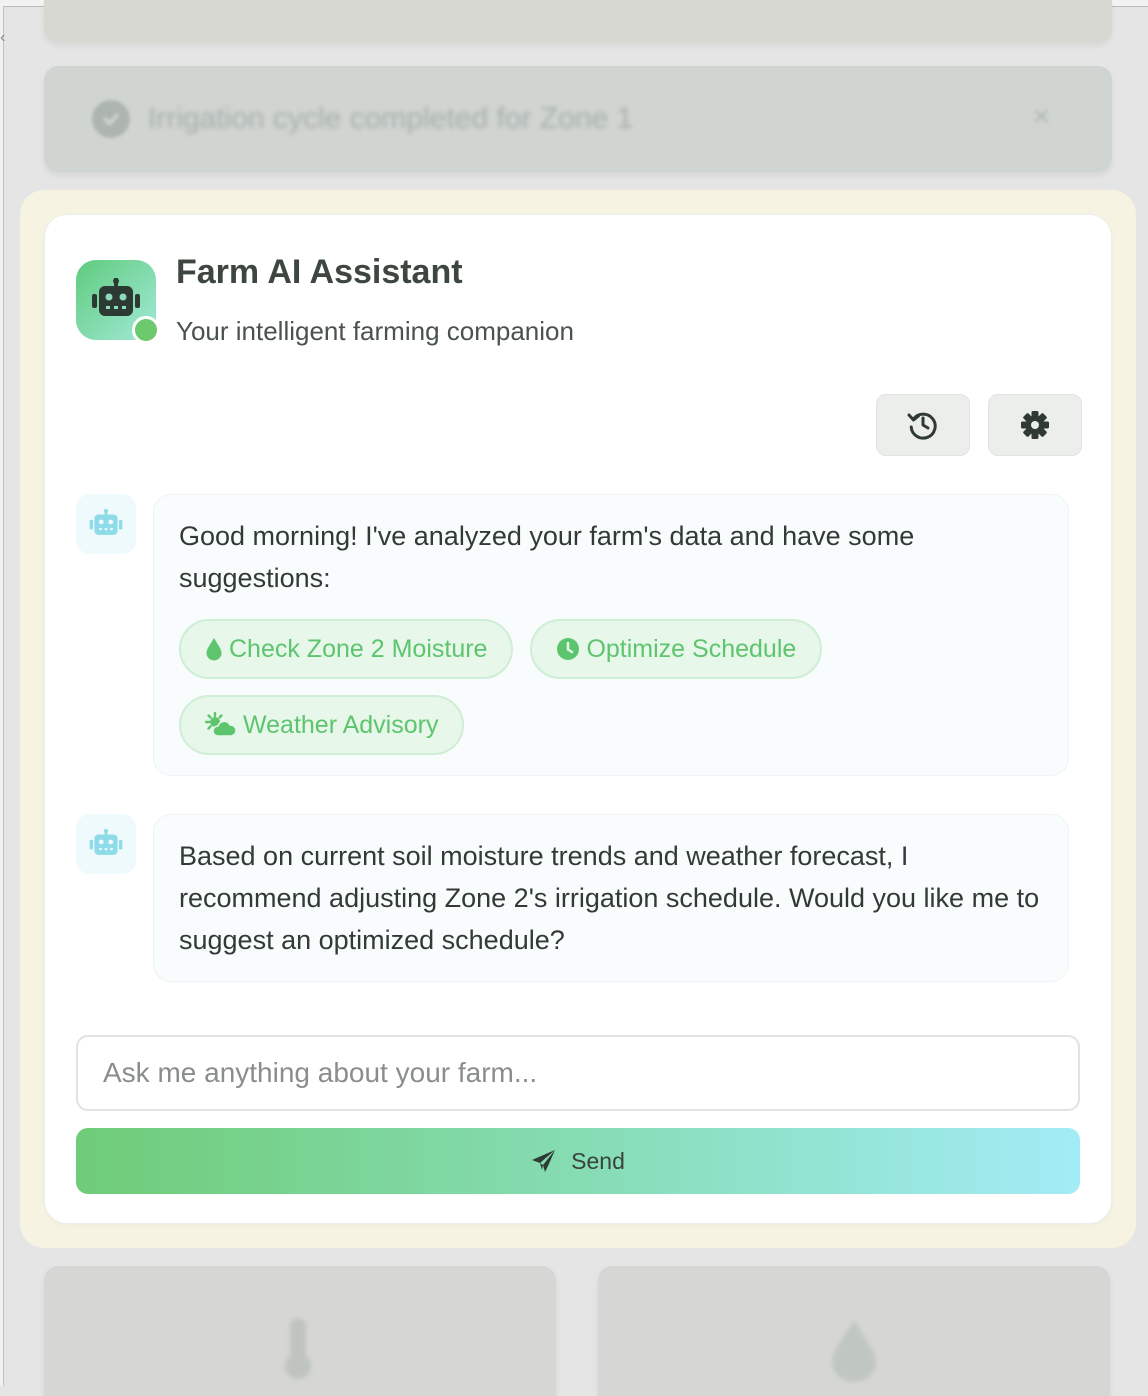 The height and width of the screenshot is (1396, 1148). Describe the element at coordinates (319, 272) in the screenshot. I see `assistant-title: Farm AI Assistant` at that location.